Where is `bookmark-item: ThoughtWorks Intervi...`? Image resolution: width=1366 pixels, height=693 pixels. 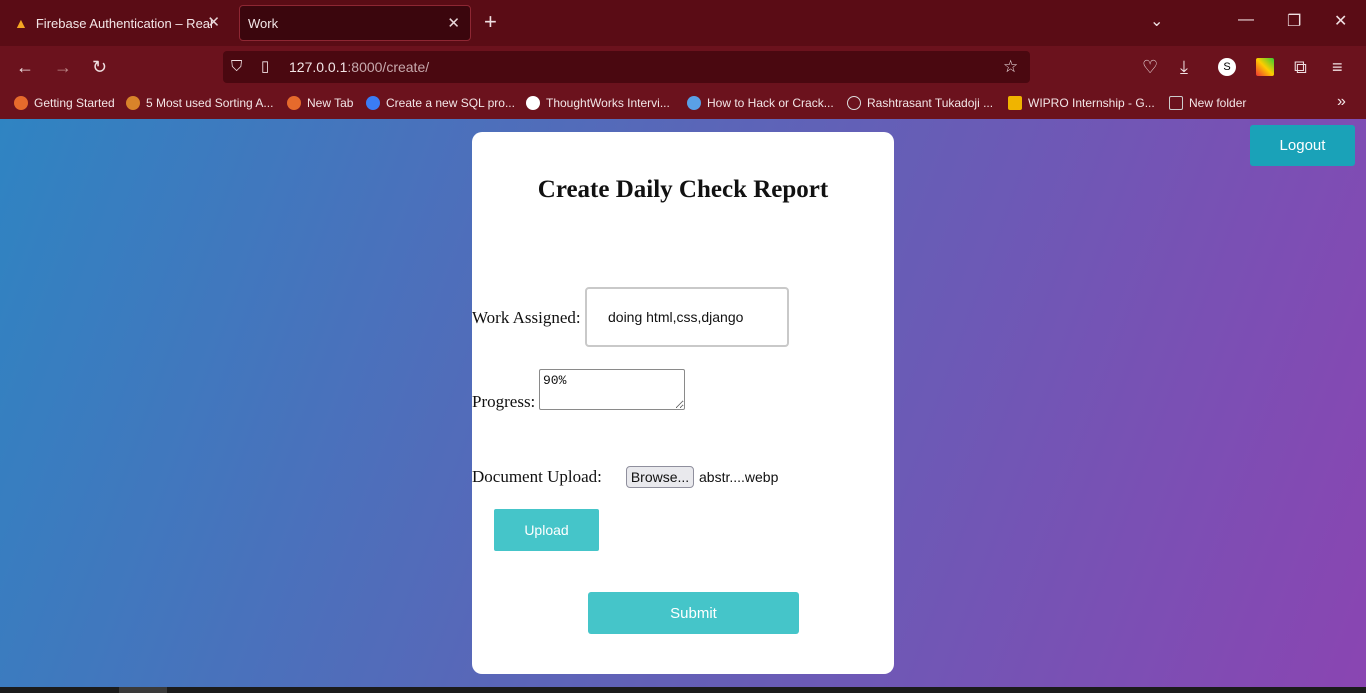
bookmark-item: ThoughtWorks Intervi... is located at coordinates (598, 103).